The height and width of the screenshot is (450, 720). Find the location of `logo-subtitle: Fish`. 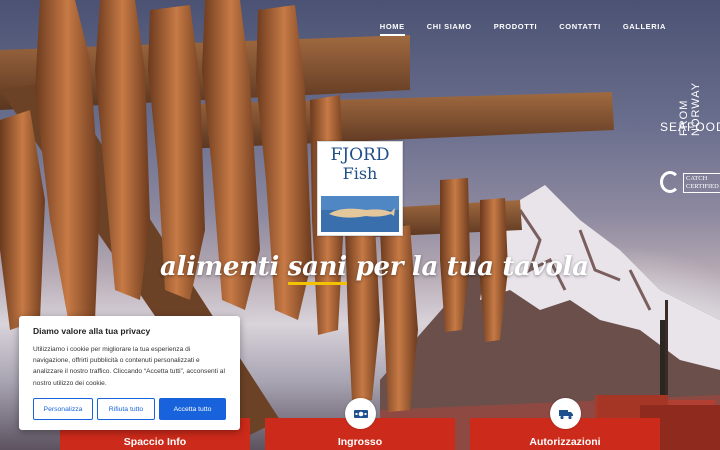

logo-subtitle: Fish is located at coordinates (360, 173).